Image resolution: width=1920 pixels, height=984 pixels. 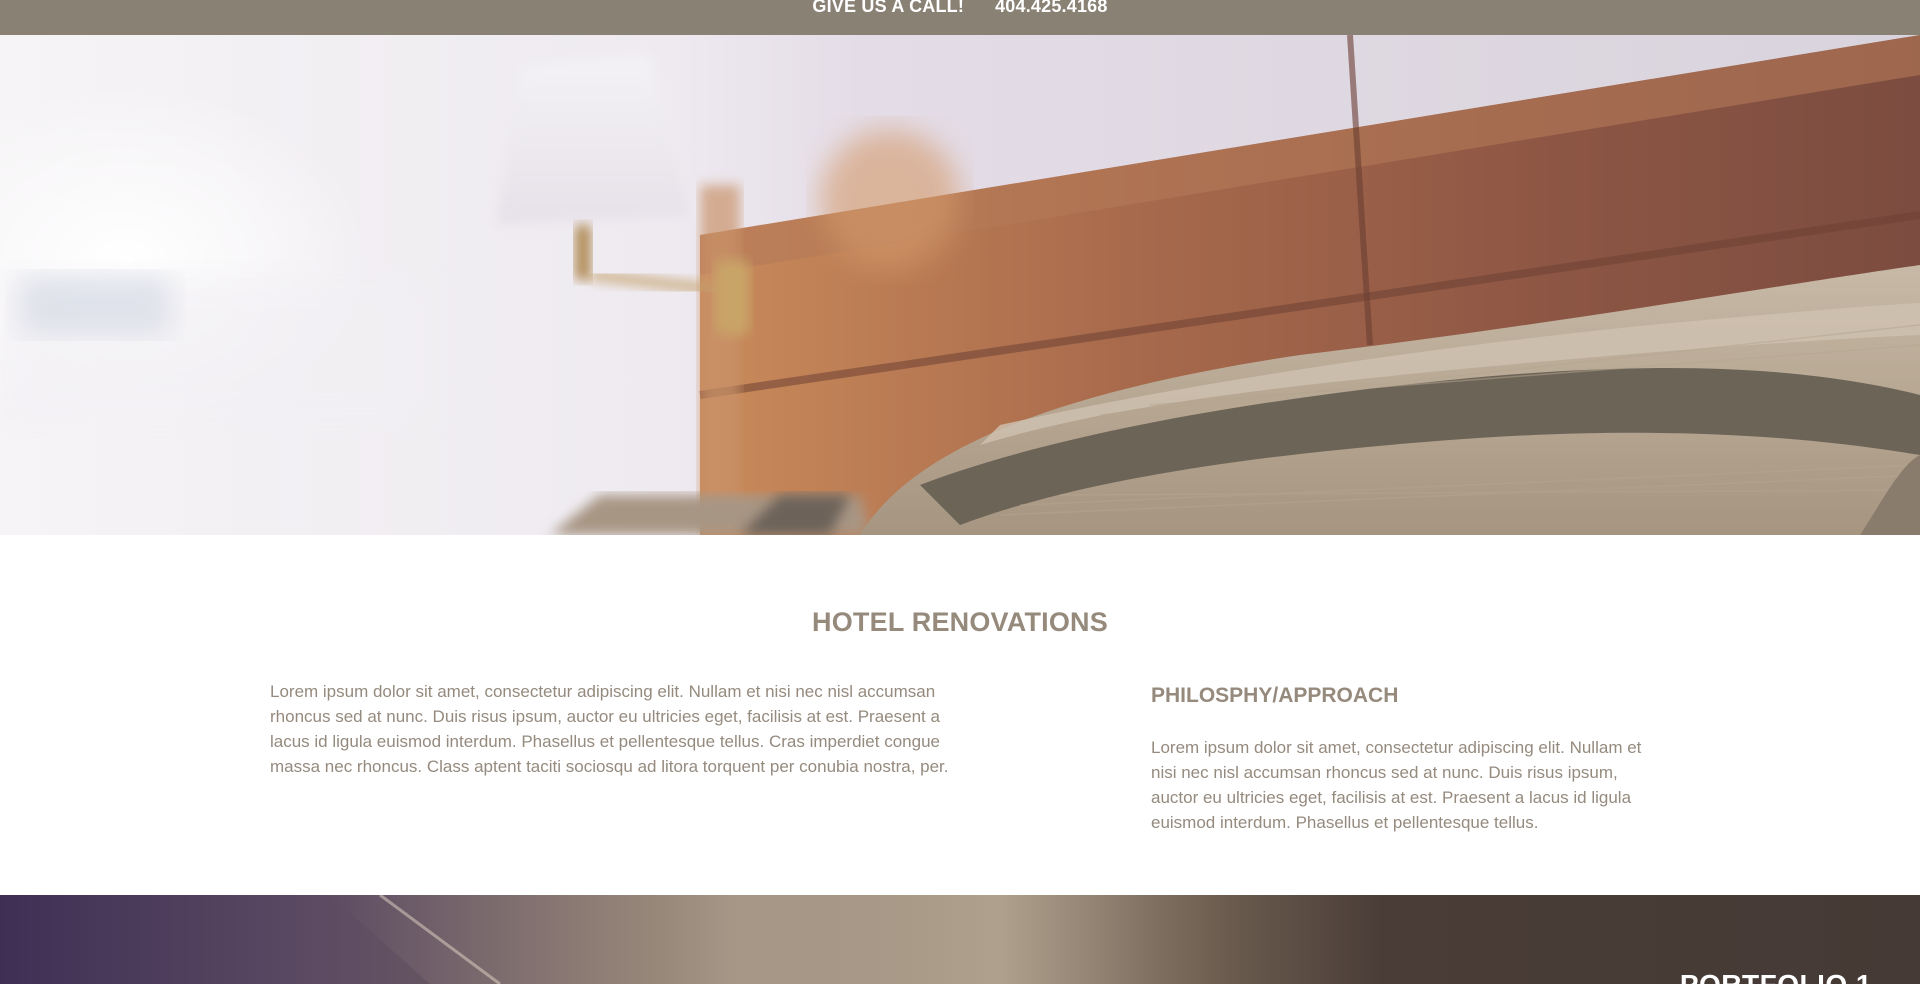 What do you see at coordinates (1275, 695) in the screenshot?
I see `philosophy-heading: PHILOSPHY/APPROACH` at bounding box center [1275, 695].